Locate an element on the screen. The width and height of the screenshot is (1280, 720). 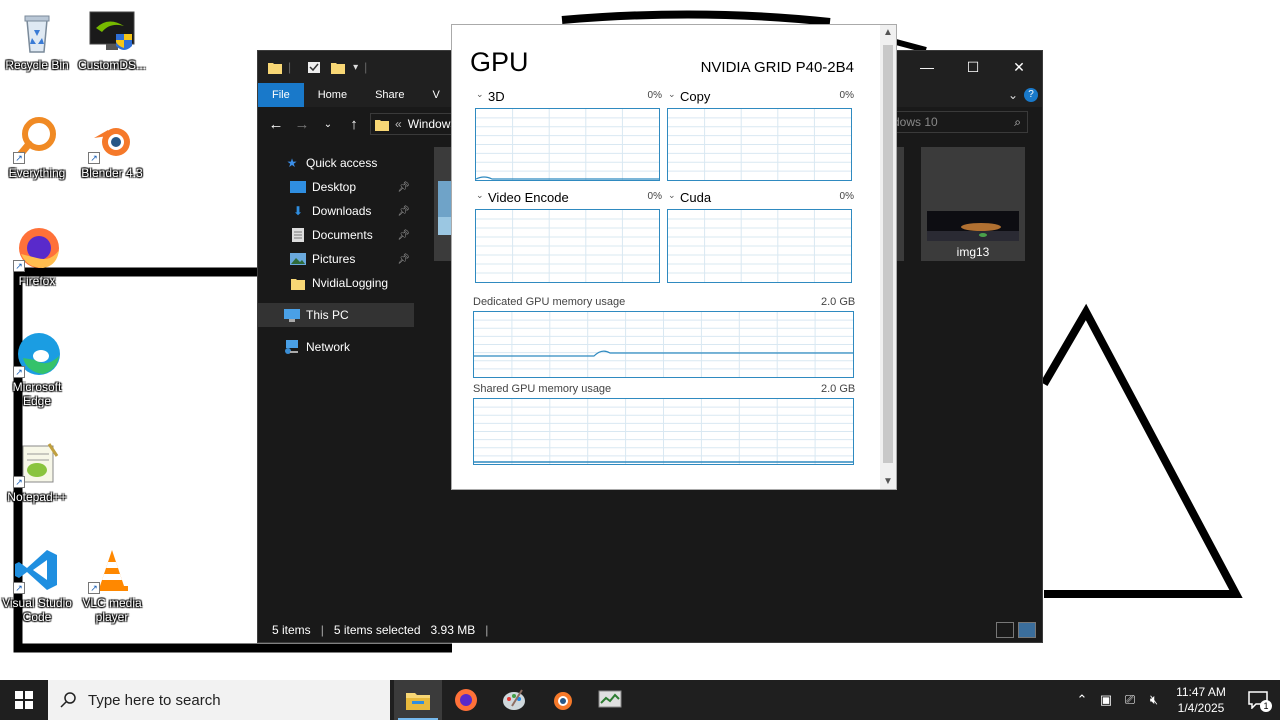
nav-item-desktop: Desktop 📌︎ is located at coordinates (336, 187).